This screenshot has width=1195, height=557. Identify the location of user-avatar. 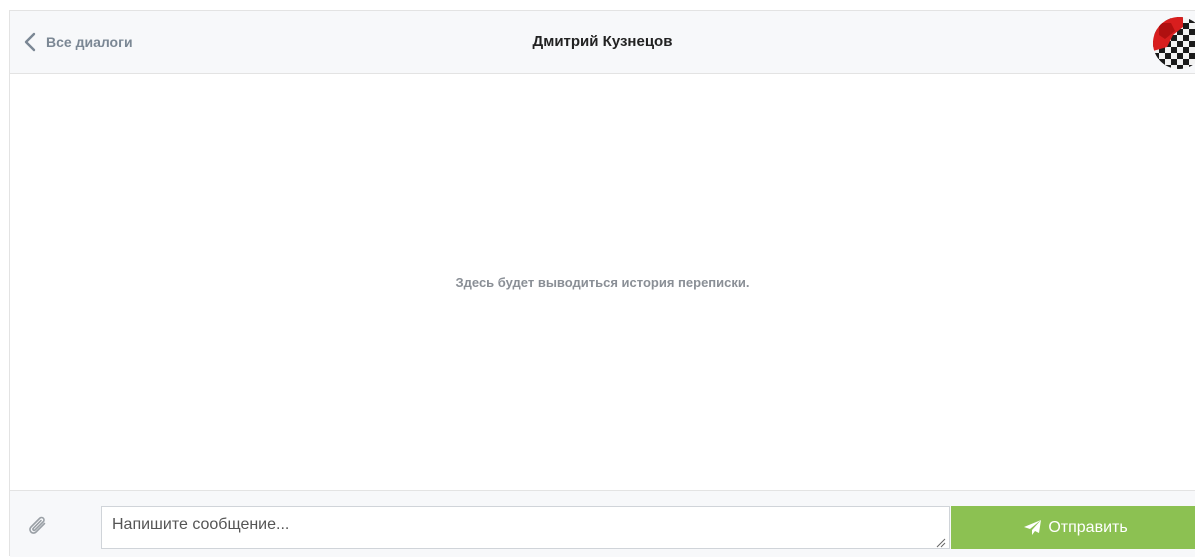
(1174, 43).